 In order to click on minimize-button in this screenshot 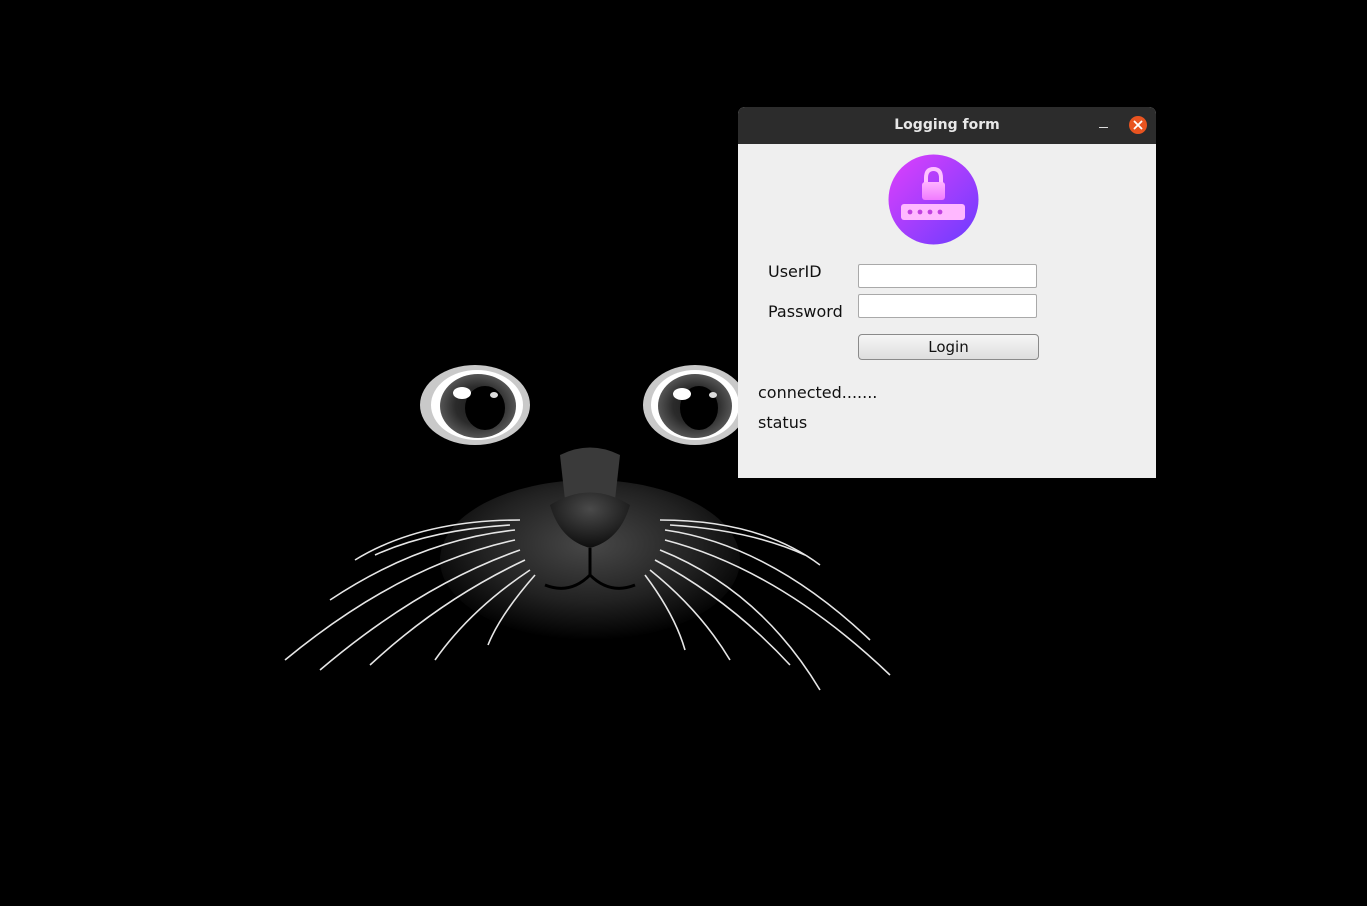, I will do `click(1104, 126)`.